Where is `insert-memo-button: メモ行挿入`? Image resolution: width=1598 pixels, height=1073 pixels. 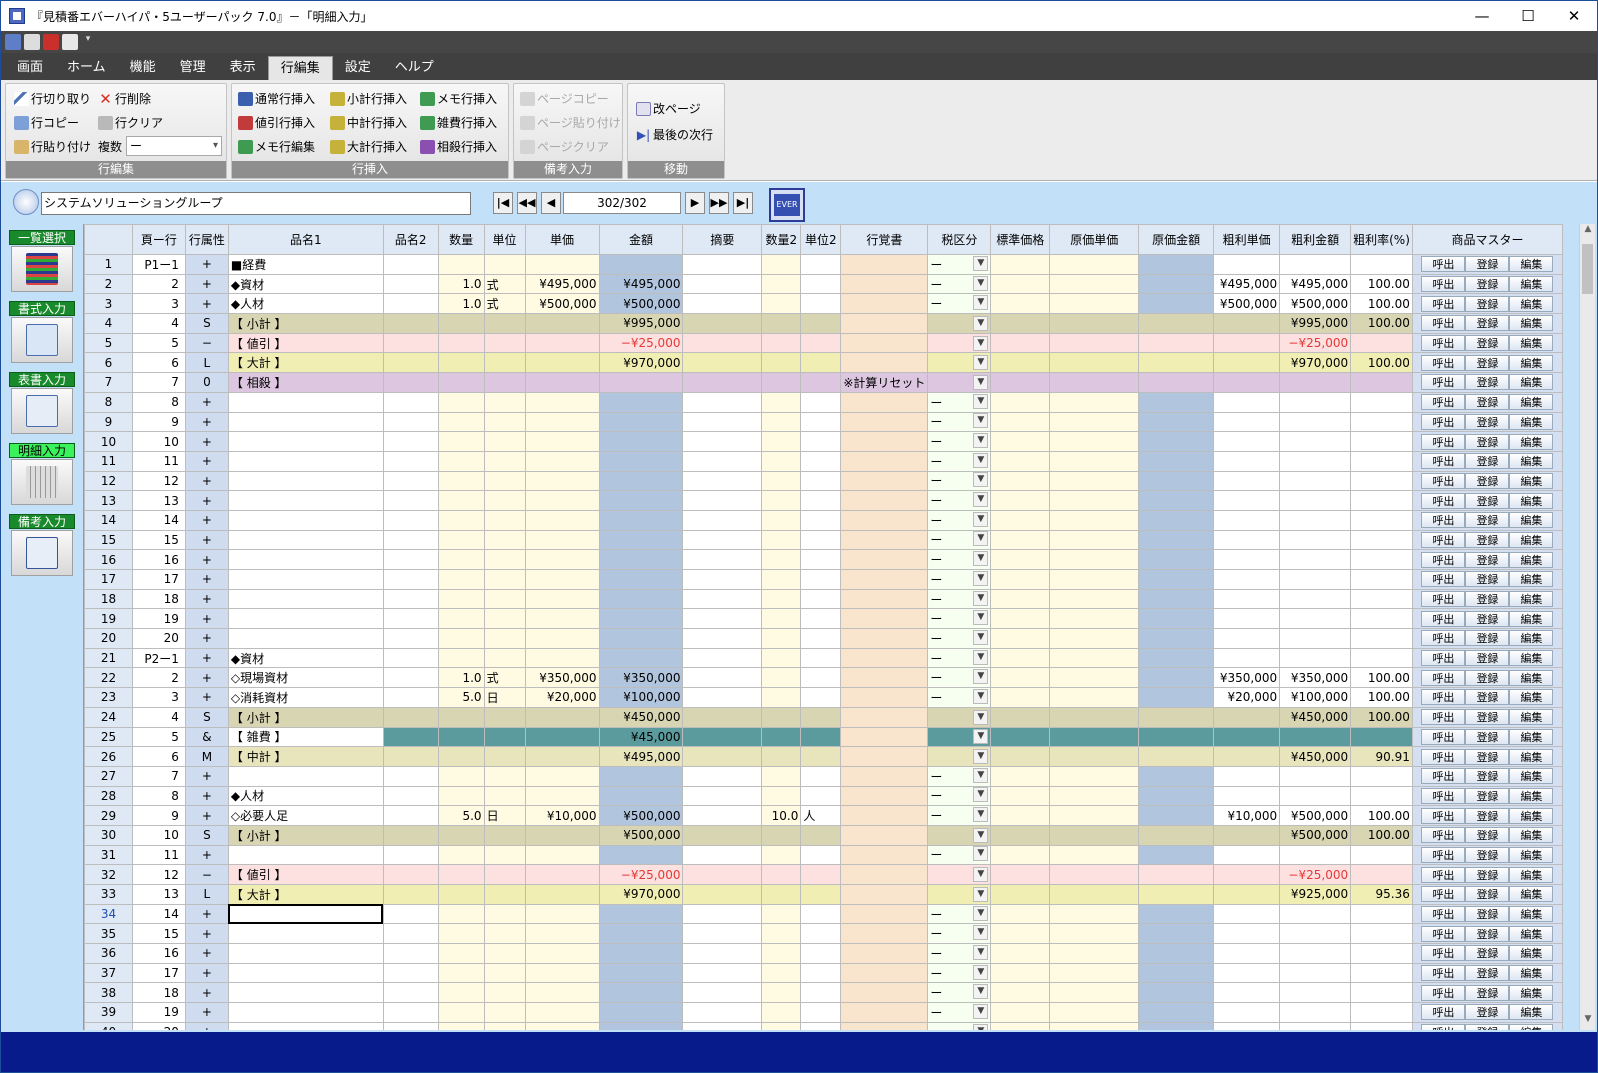
insert-memo-button: メモ行挿入 is located at coordinates (458, 98).